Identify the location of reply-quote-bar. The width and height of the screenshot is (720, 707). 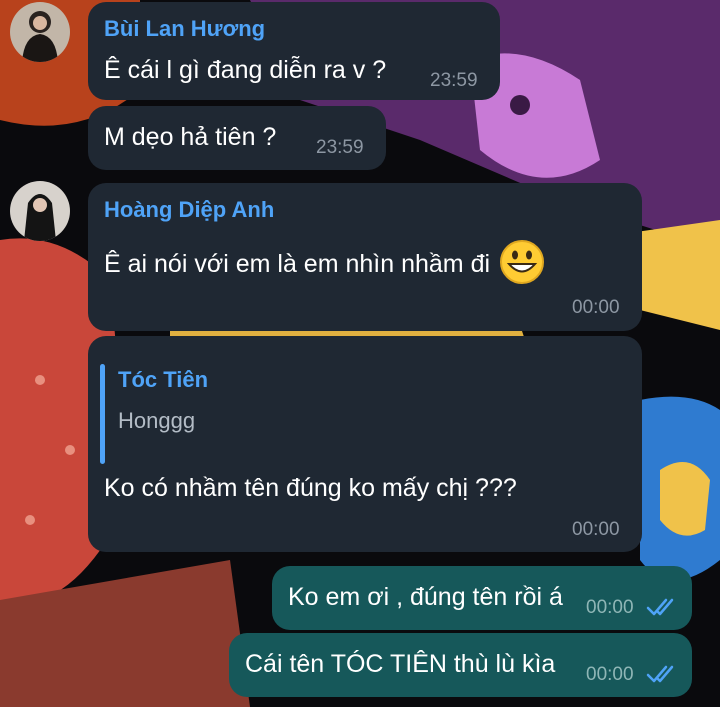
(102, 414).